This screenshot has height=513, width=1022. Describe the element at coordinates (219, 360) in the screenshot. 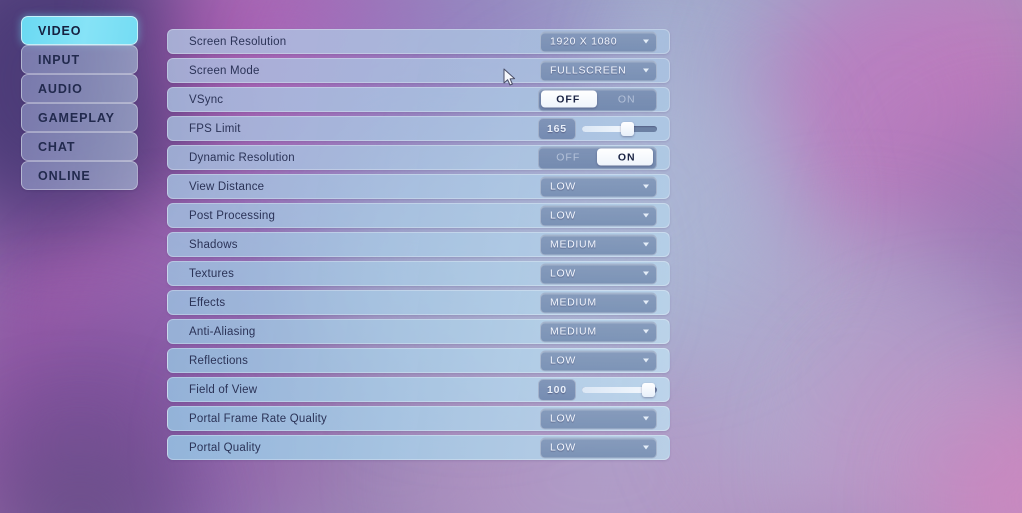

I see `setting-label: Reflections` at that location.